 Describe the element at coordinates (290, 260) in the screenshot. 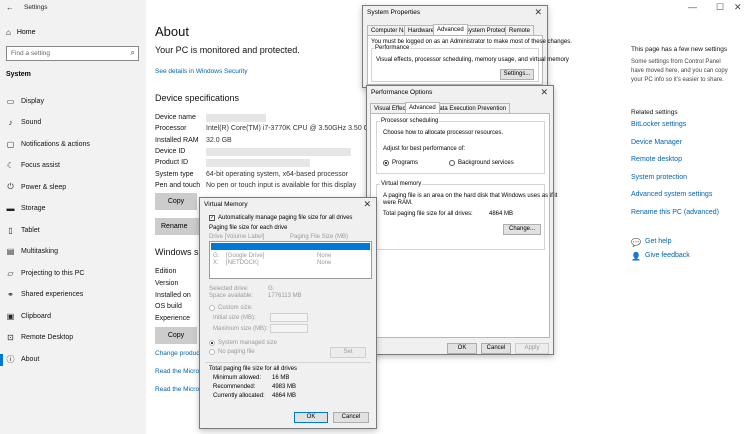

I see `drive-list: G: [Google Drive] None X: [NETDOCK] None` at that location.